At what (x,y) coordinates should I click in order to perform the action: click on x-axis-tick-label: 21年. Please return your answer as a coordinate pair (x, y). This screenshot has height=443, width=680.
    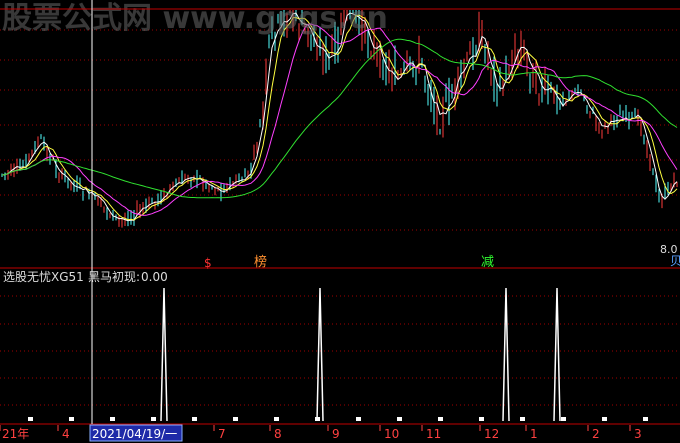
    Looking at the image, I should click on (15, 434).